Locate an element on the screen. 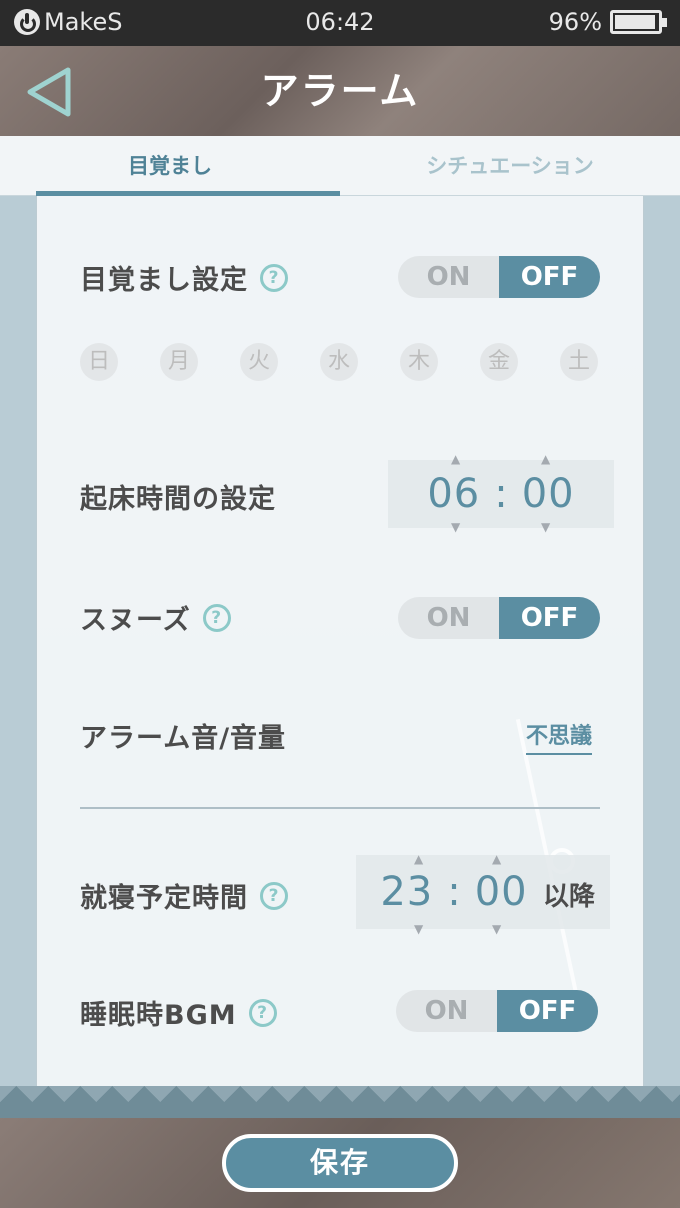 This screenshot has width=680, height=1208. day-thursday: 木 is located at coordinates (419, 362).